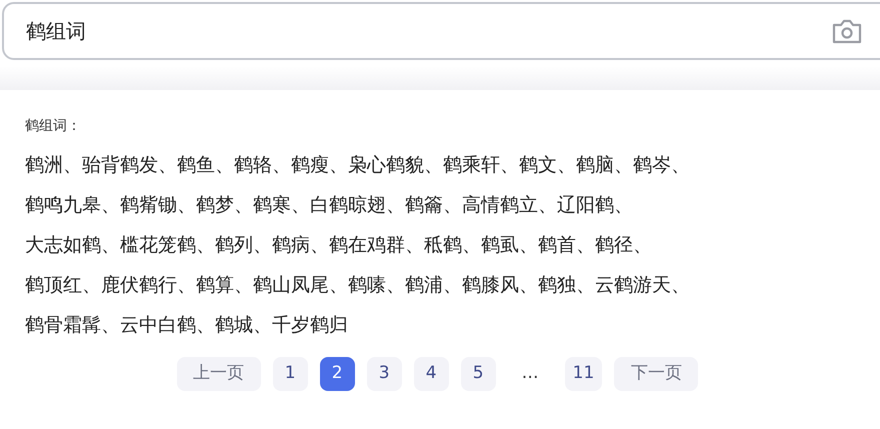 This screenshot has height=429, width=880. I want to click on page-button: 11, so click(583, 374).